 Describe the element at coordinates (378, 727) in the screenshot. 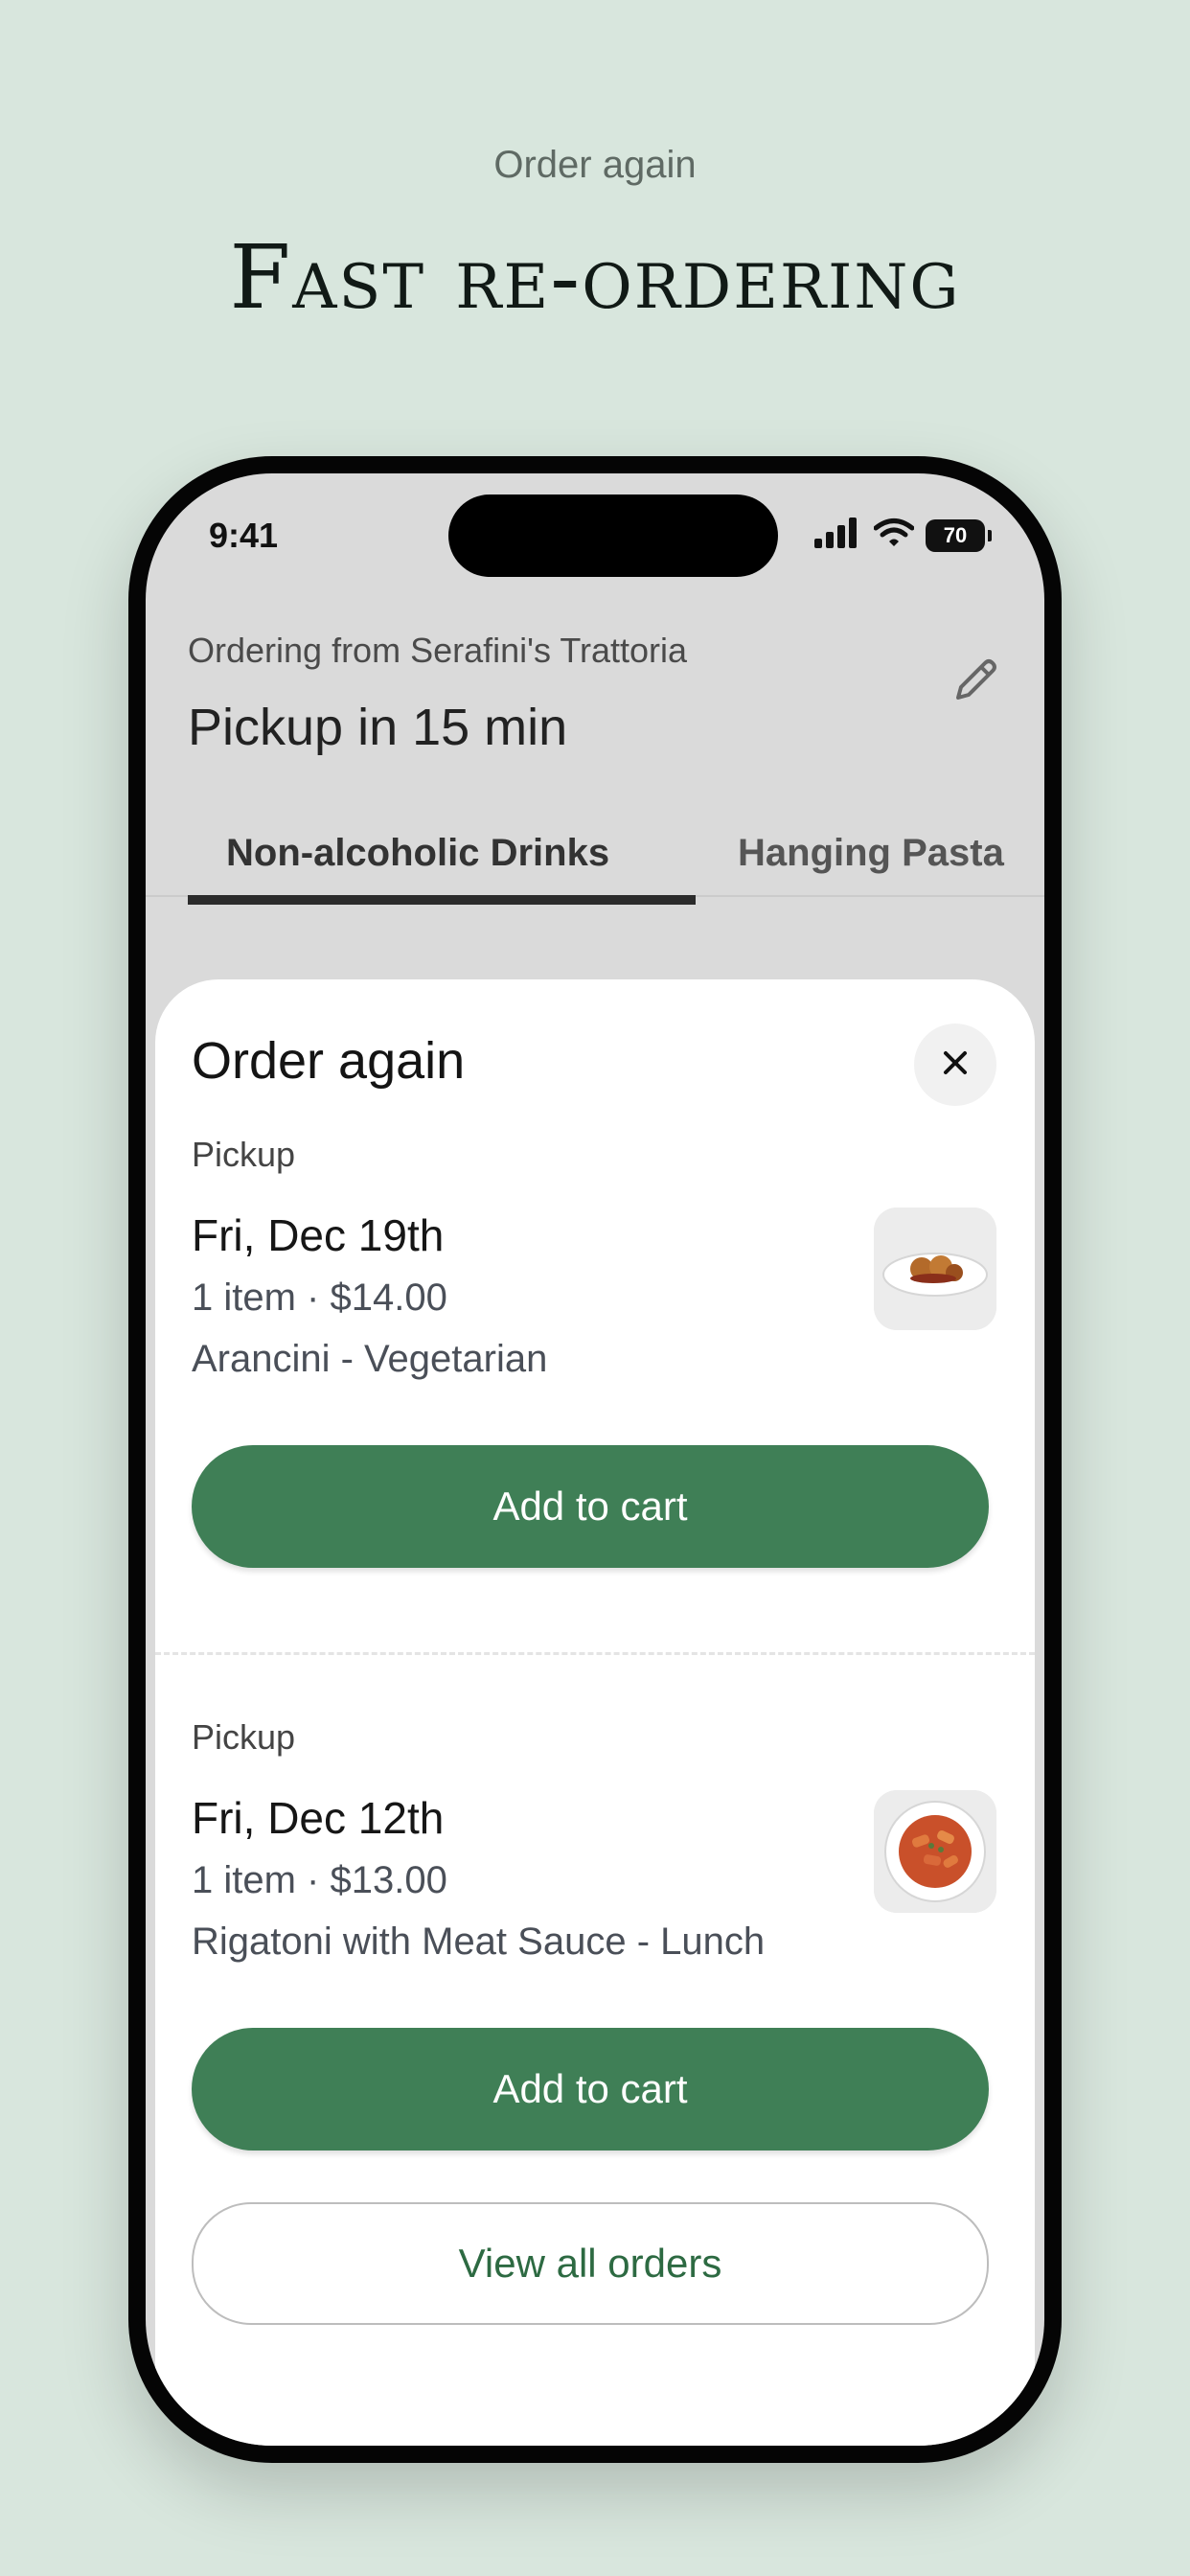

I see `pickup-time-title: Pickup in 15 min` at that location.